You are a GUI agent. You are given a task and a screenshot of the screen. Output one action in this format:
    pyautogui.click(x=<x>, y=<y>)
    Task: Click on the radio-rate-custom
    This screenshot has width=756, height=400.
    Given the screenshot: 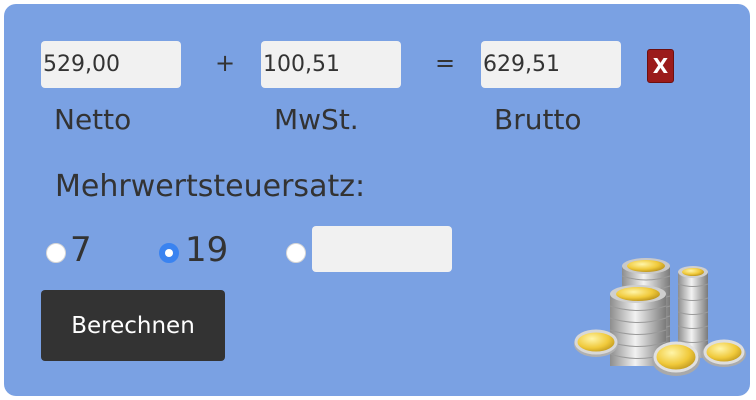 What is the action you would take?
    pyautogui.click(x=296, y=253)
    